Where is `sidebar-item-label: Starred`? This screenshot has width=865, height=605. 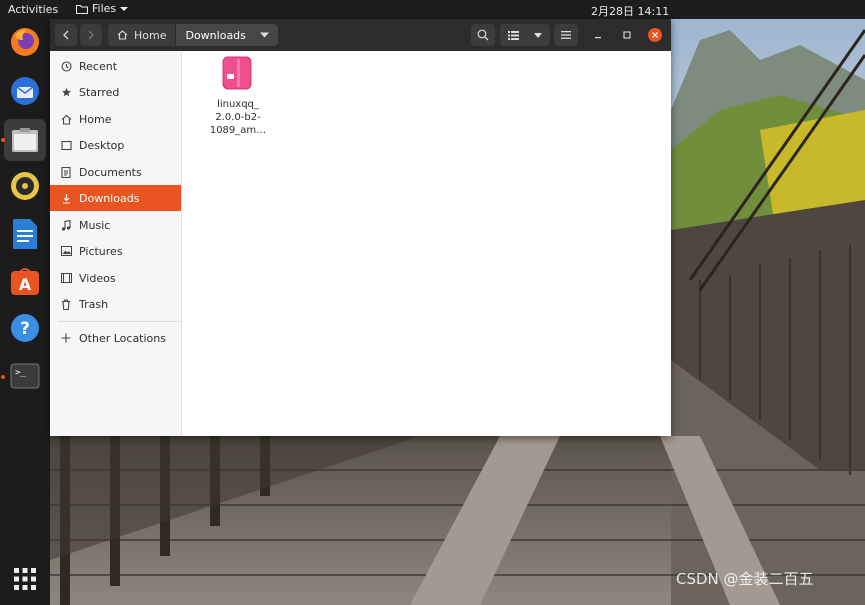 sidebar-item-label: Starred is located at coordinates (99, 92).